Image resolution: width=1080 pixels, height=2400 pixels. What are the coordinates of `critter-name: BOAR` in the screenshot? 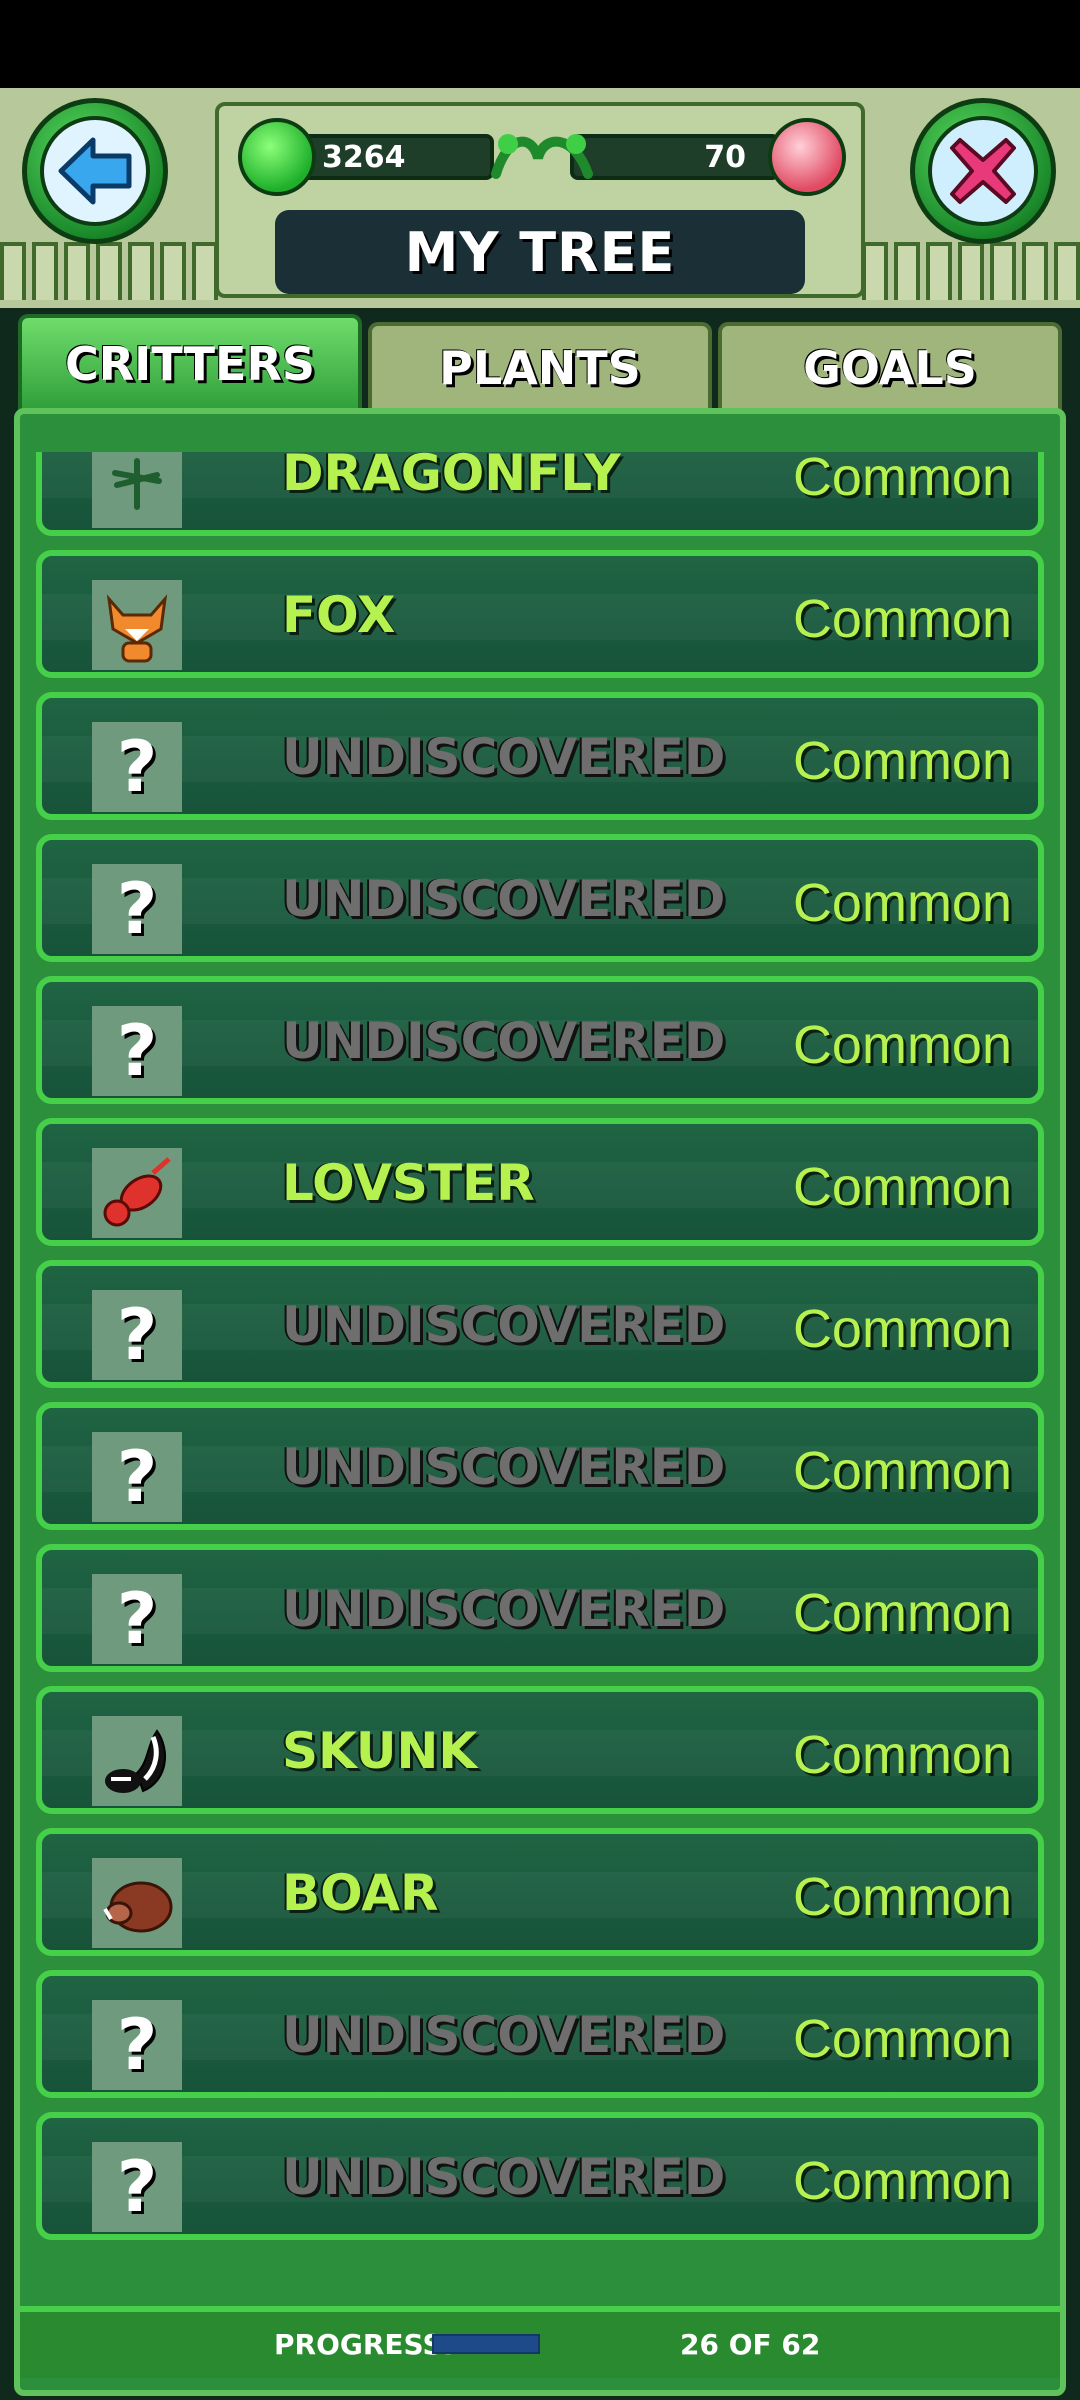 It's located at (360, 1893).